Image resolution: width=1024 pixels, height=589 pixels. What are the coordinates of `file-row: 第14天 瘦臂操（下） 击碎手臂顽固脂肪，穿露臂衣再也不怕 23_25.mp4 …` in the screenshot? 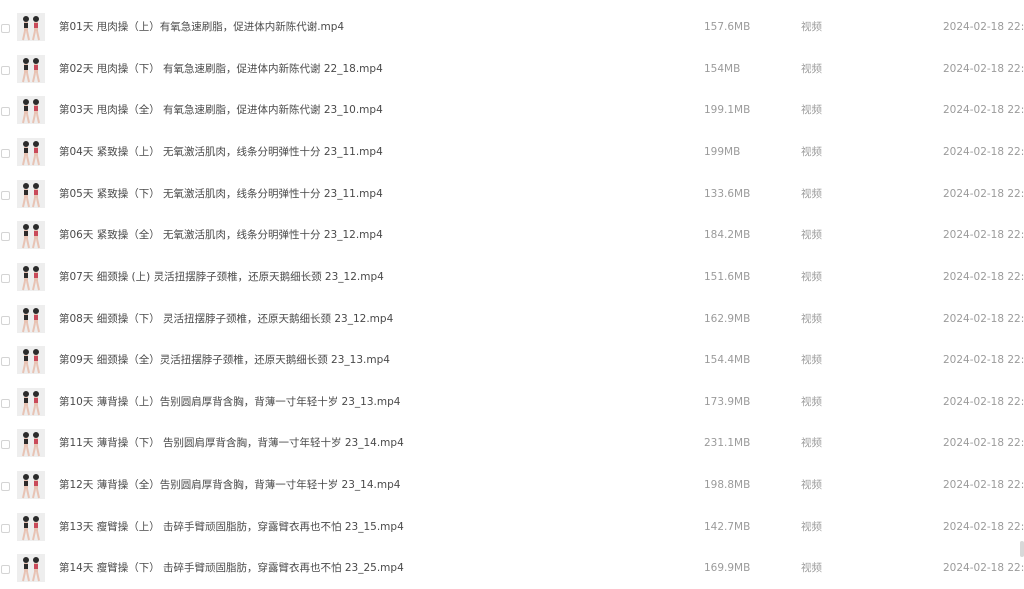 It's located at (512, 570).